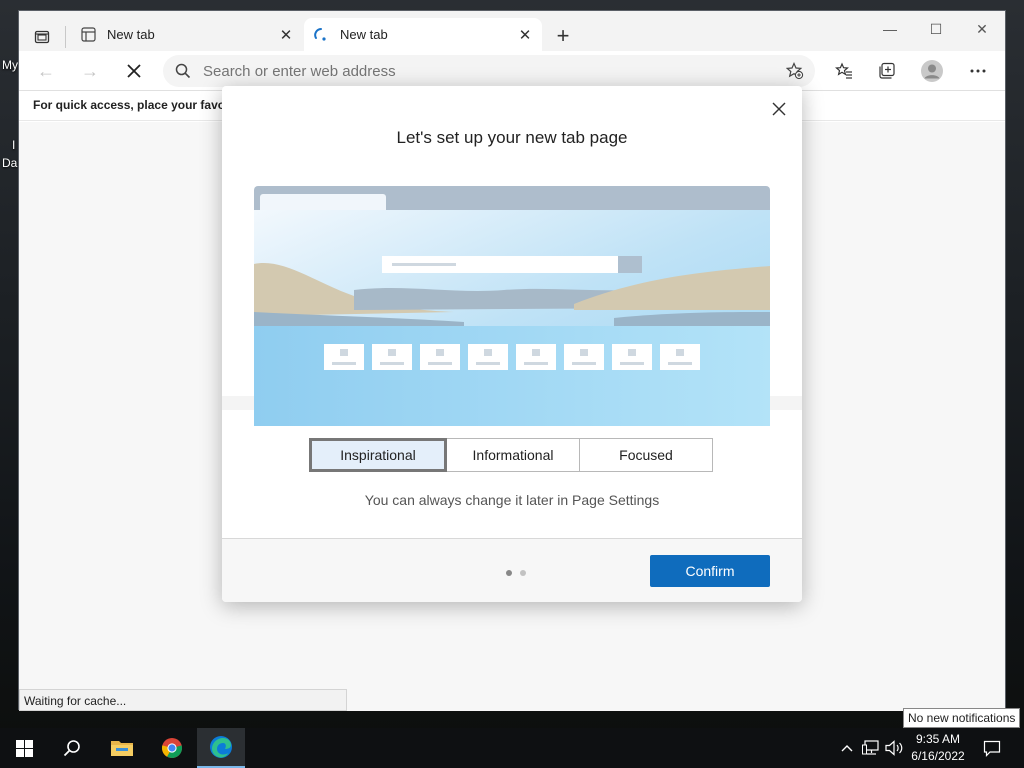 This screenshot has width=1024, height=768. I want to click on confirm-button: Confirm, so click(710, 571).